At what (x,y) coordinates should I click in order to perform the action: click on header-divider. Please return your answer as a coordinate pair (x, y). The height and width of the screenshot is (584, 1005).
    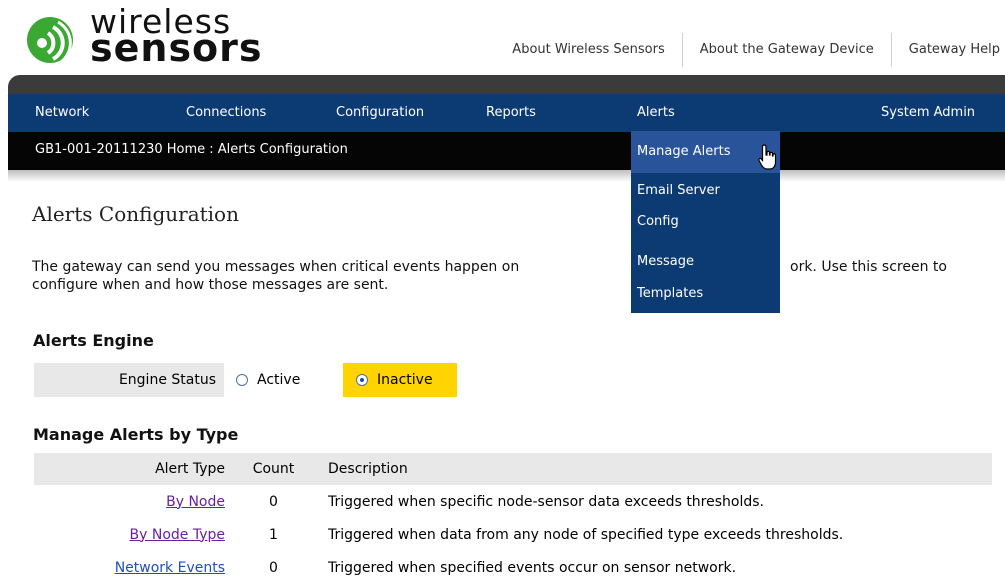
    Looking at the image, I should click on (506, 84).